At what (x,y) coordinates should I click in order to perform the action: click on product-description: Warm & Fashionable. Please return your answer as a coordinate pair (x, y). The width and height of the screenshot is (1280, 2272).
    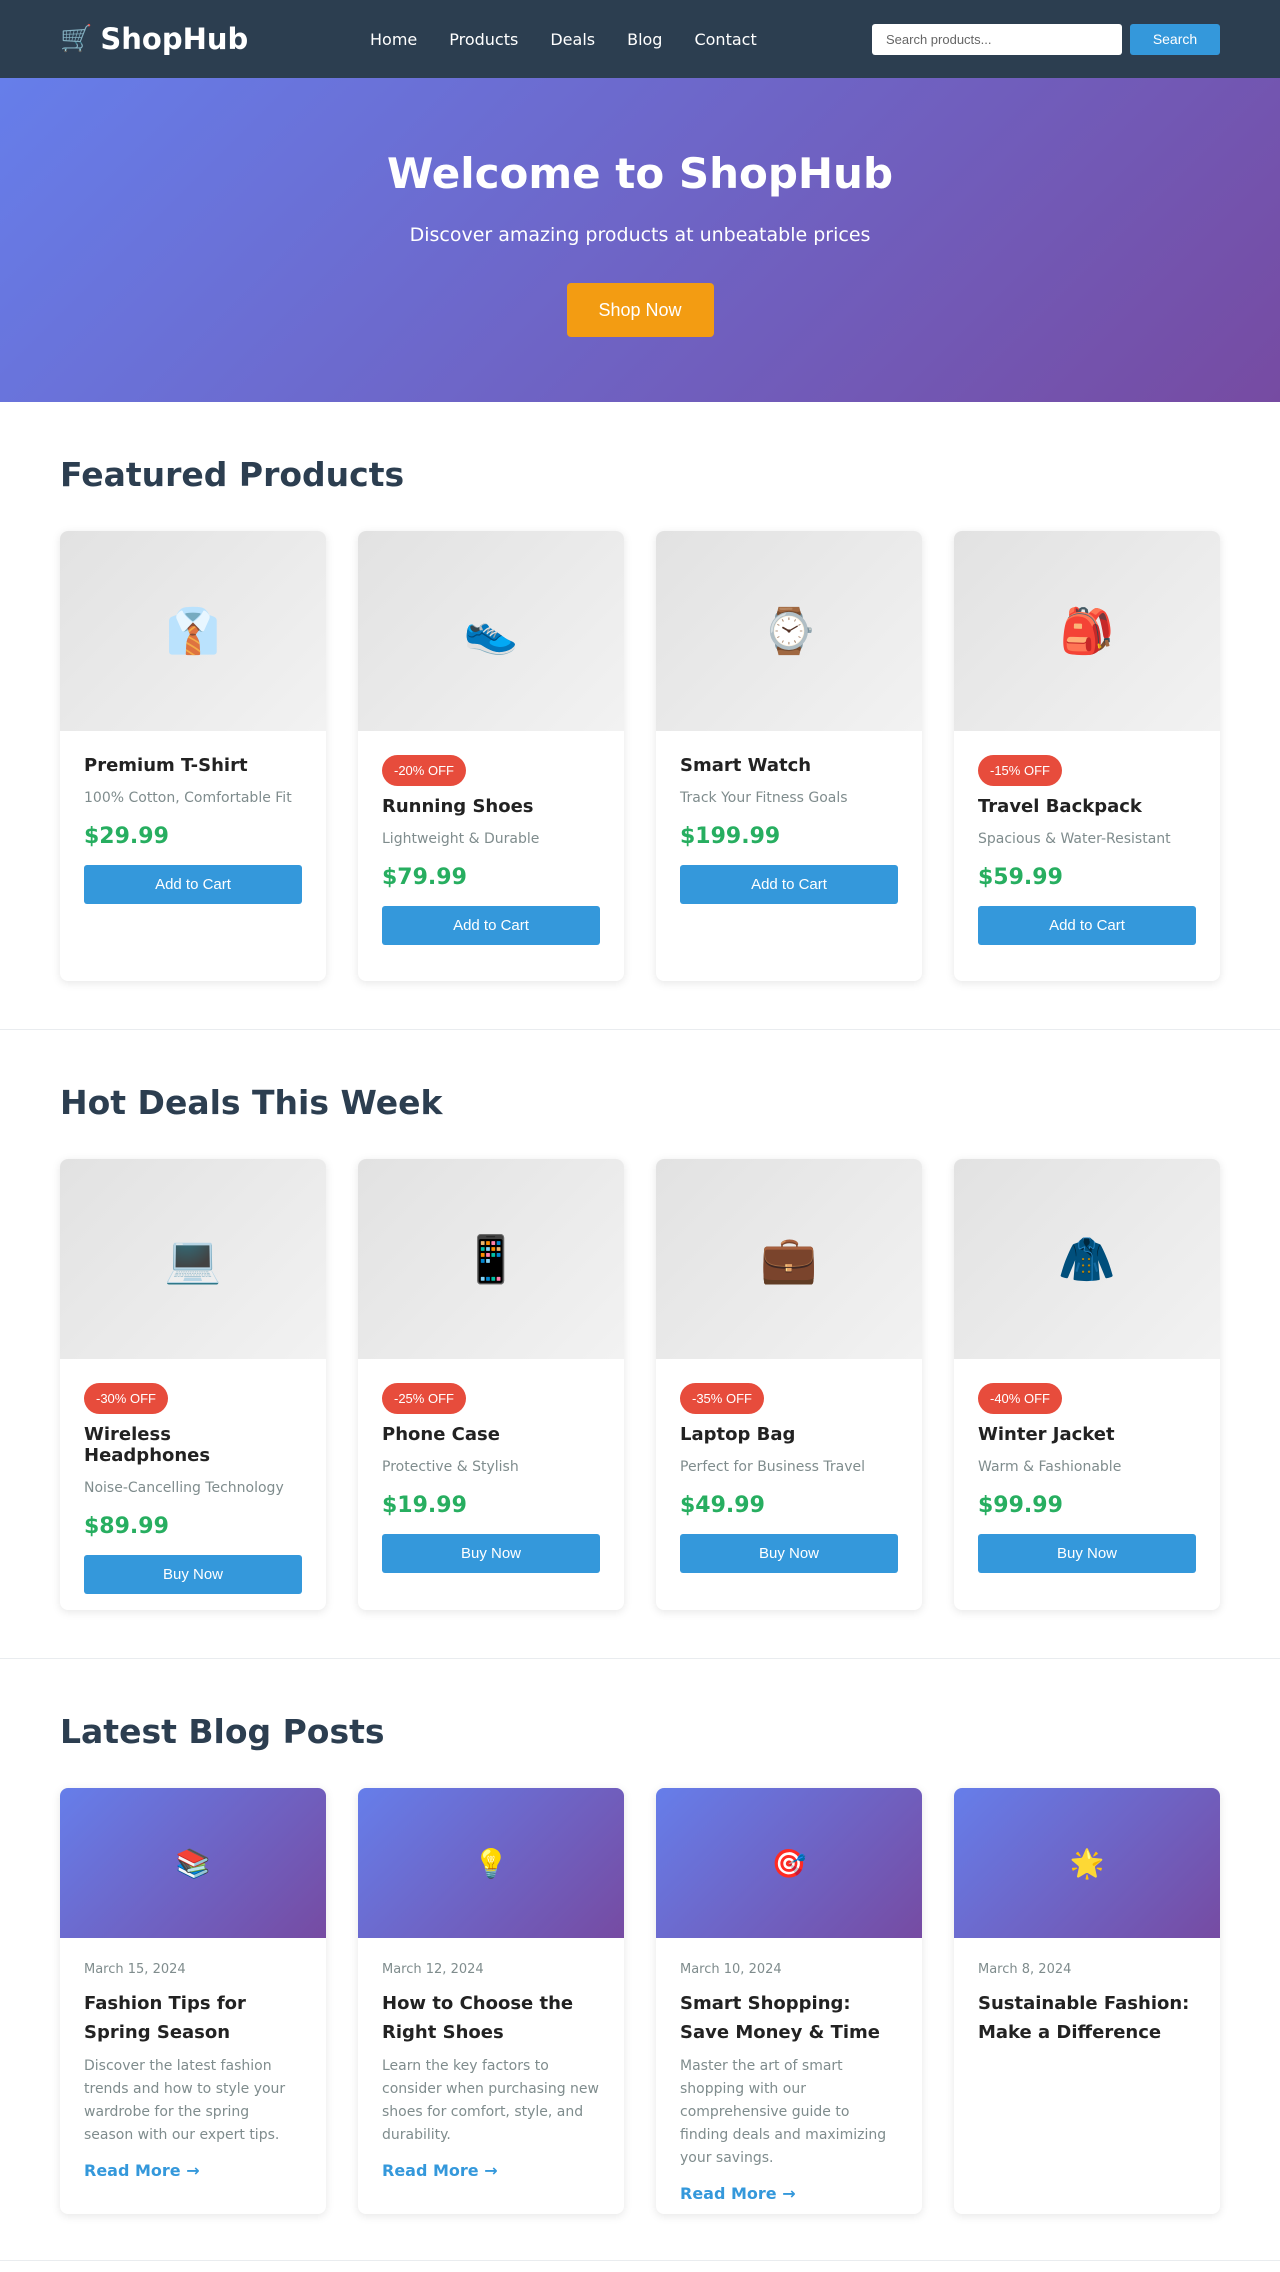
    Looking at the image, I should click on (1050, 1467).